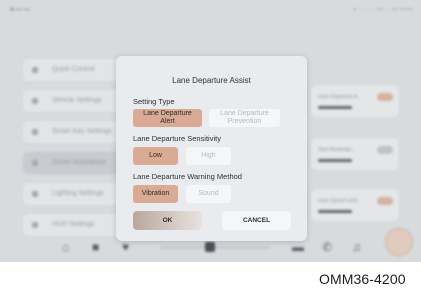 The width and height of the screenshot is (421, 289). Describe the element at coordinates (155, 194) in the screenshot. I see `option-vibration: Vibration` at that location.